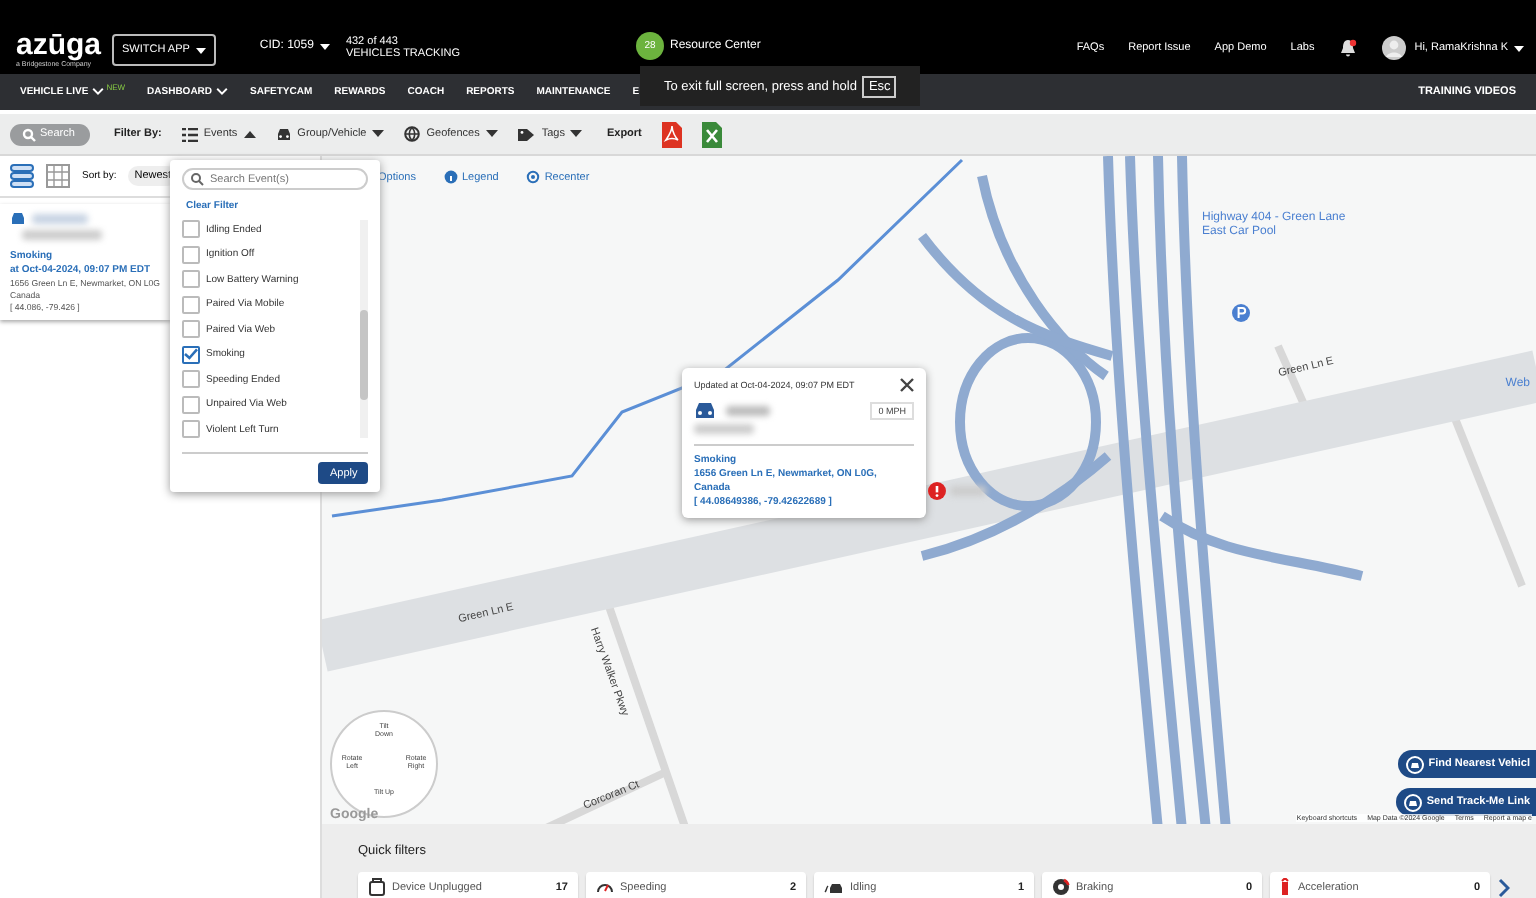 This screenshot has height=898, width=1536. I want to click on notification-bell-icon, so click(1348, 48).